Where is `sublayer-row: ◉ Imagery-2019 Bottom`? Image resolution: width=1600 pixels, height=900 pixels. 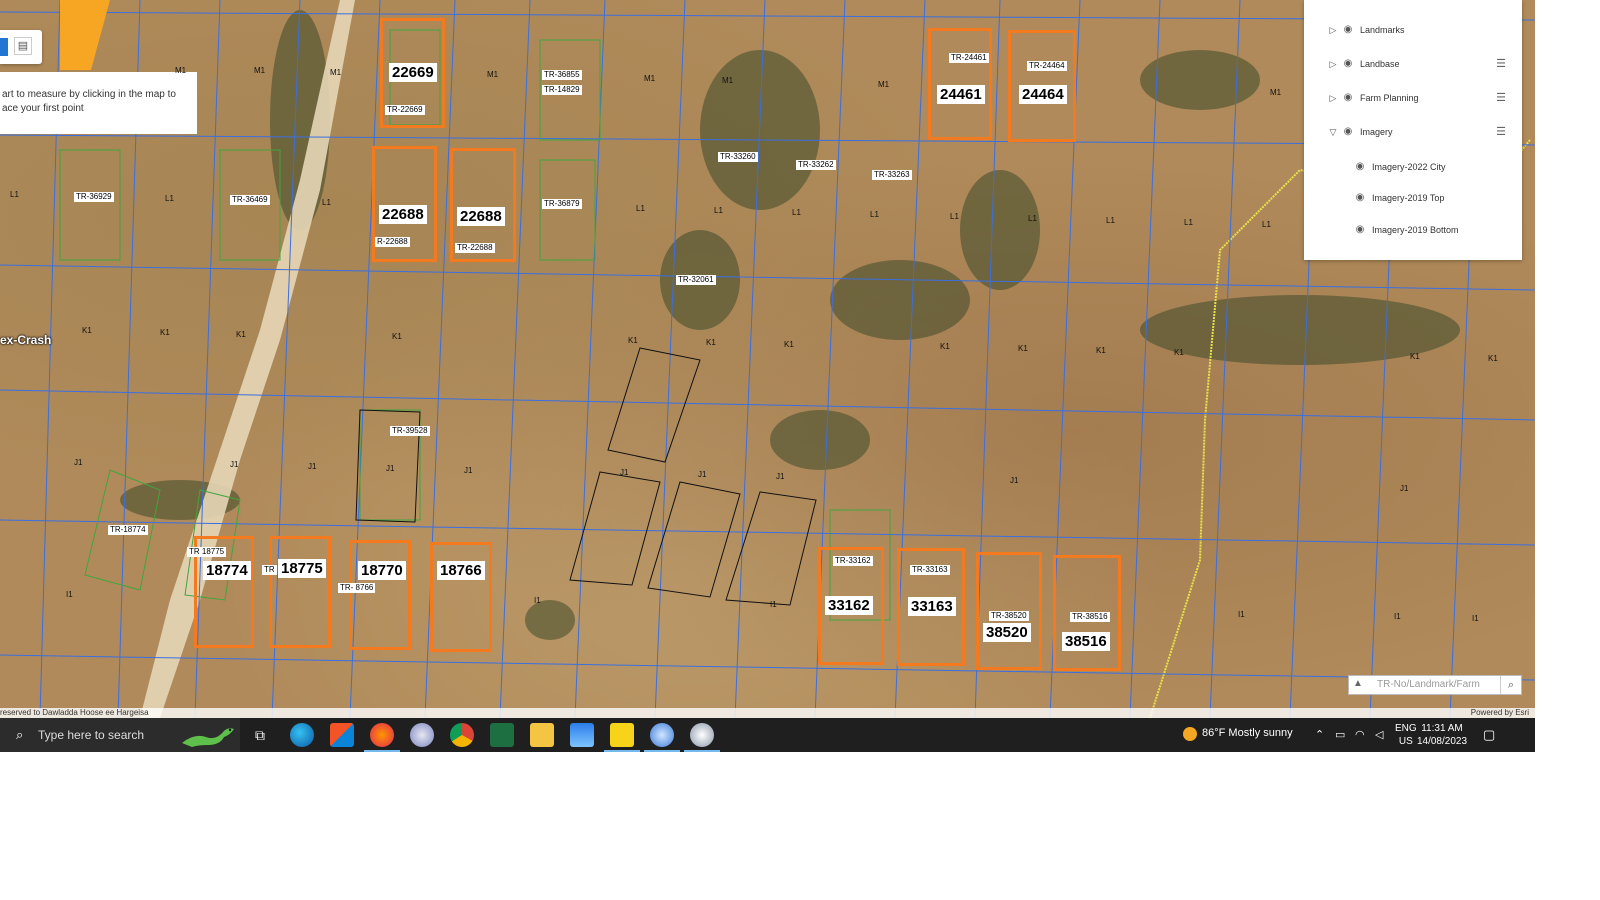
sublayer-row: ◉ Imagery-2019 Bottom is located at coordinates (1413, 230).